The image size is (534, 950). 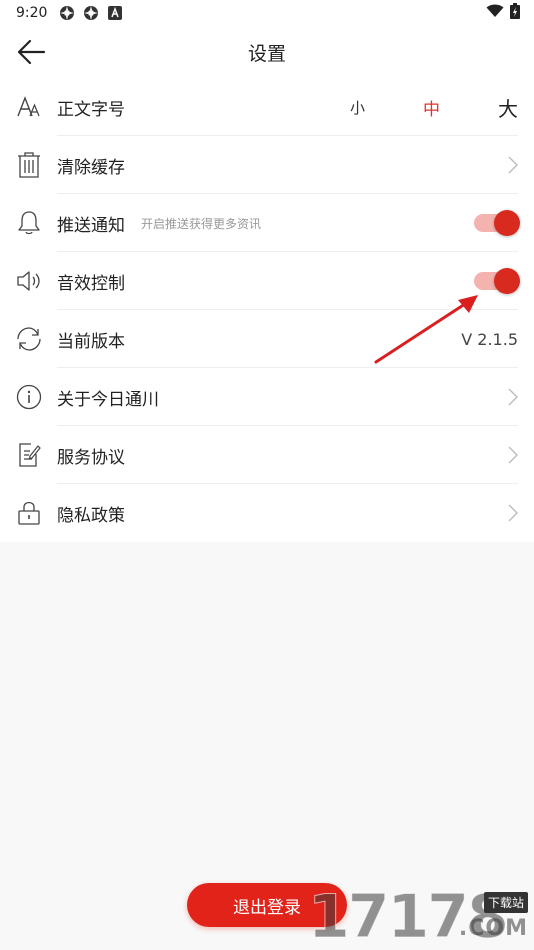 I want to click on push-notification-row: 推送通知 开启推送获得更多资讯, so click(x=267, y=223).